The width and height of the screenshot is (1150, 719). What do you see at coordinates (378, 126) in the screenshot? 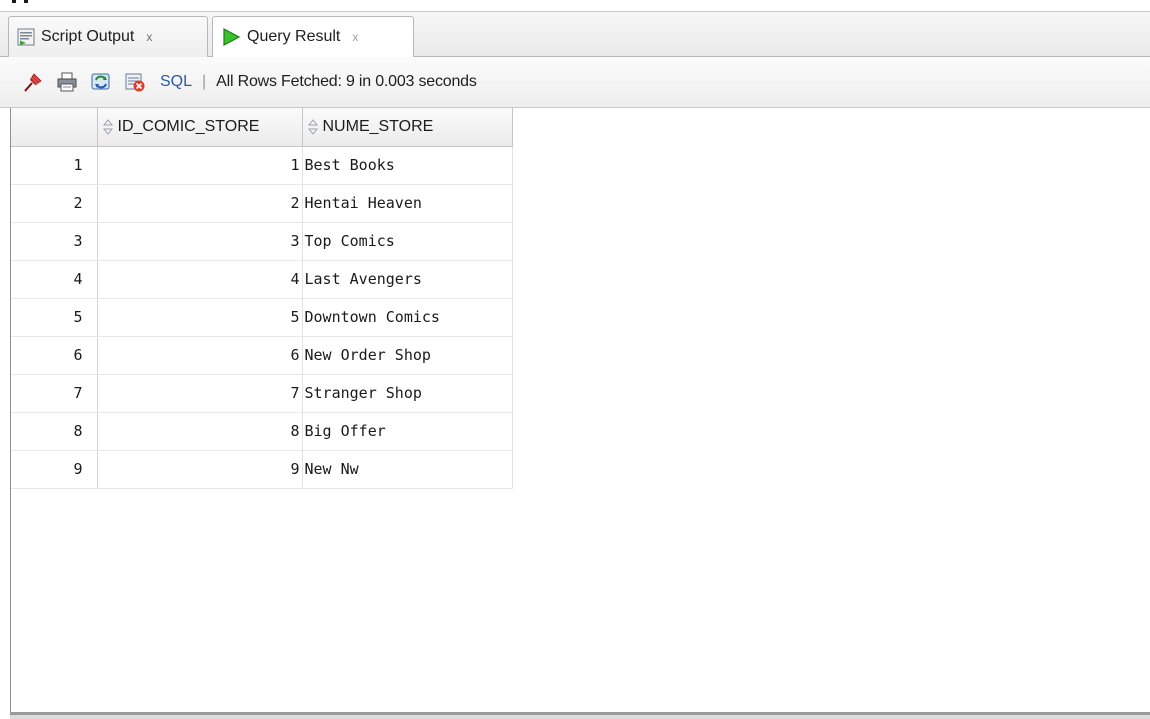
I see `column-header-label: NUME_STORE` at bounding box center [378, 126].